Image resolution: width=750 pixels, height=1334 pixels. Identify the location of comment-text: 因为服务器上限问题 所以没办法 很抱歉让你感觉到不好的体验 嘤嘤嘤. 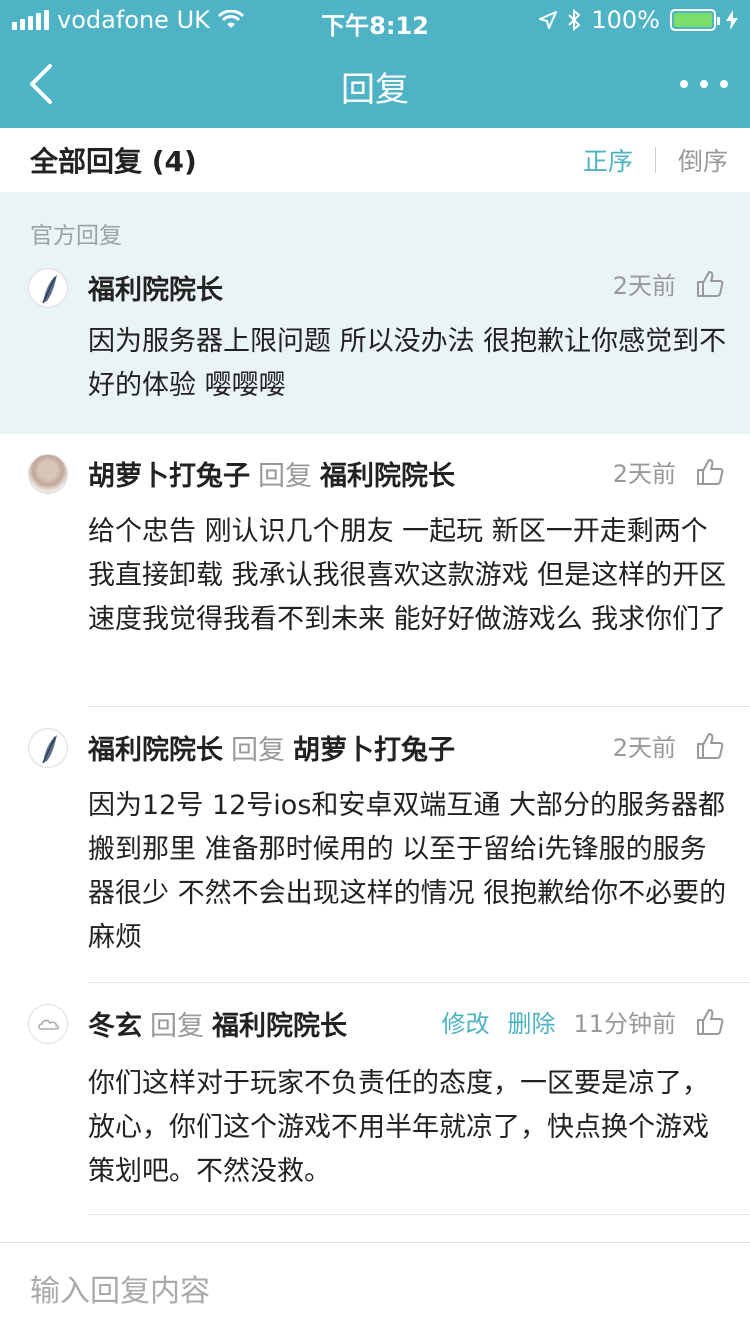
(407, 363).